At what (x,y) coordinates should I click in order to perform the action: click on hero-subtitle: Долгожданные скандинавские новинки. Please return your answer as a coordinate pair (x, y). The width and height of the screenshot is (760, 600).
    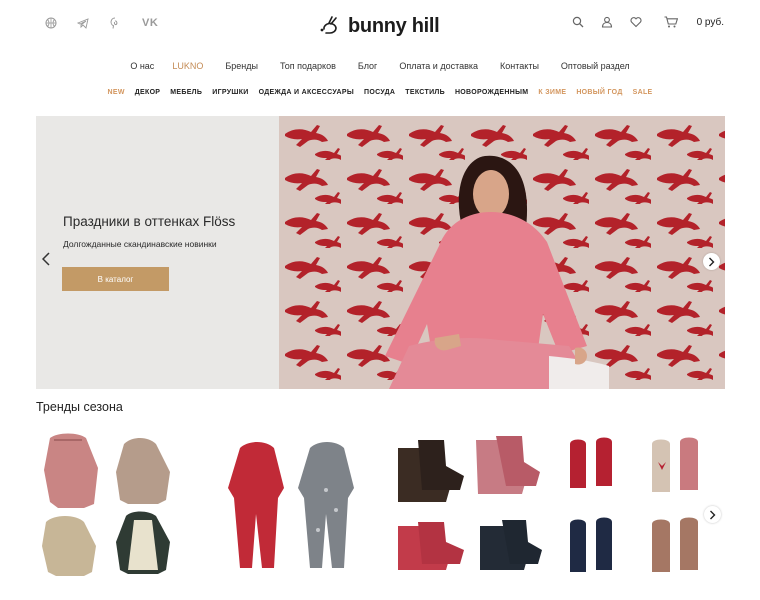
    Looking at the image, I should click on (140, 244).